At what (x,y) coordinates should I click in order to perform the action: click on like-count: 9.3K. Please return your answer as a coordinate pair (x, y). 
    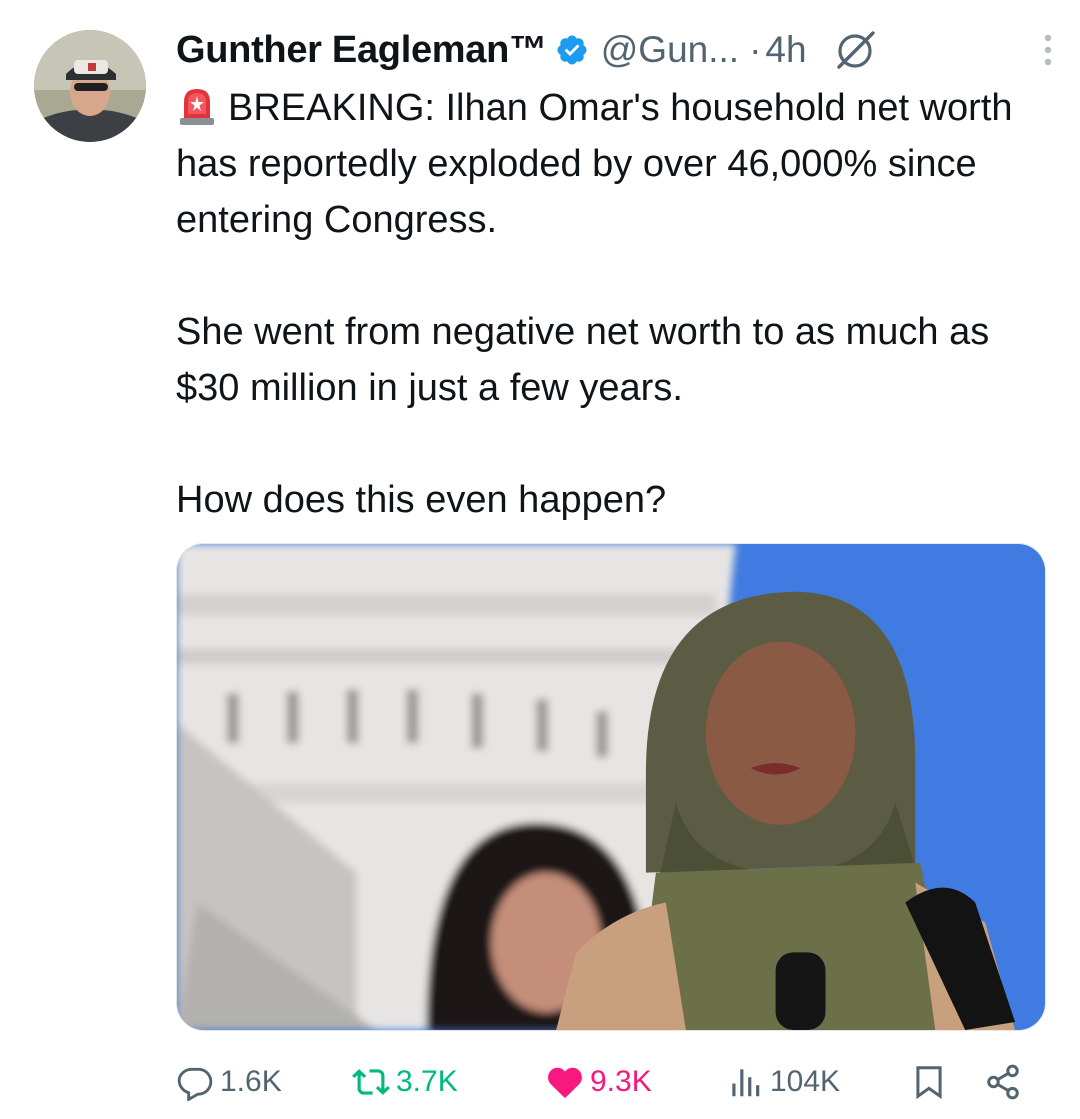
    Looking at the image, I should click on (621, 1081).